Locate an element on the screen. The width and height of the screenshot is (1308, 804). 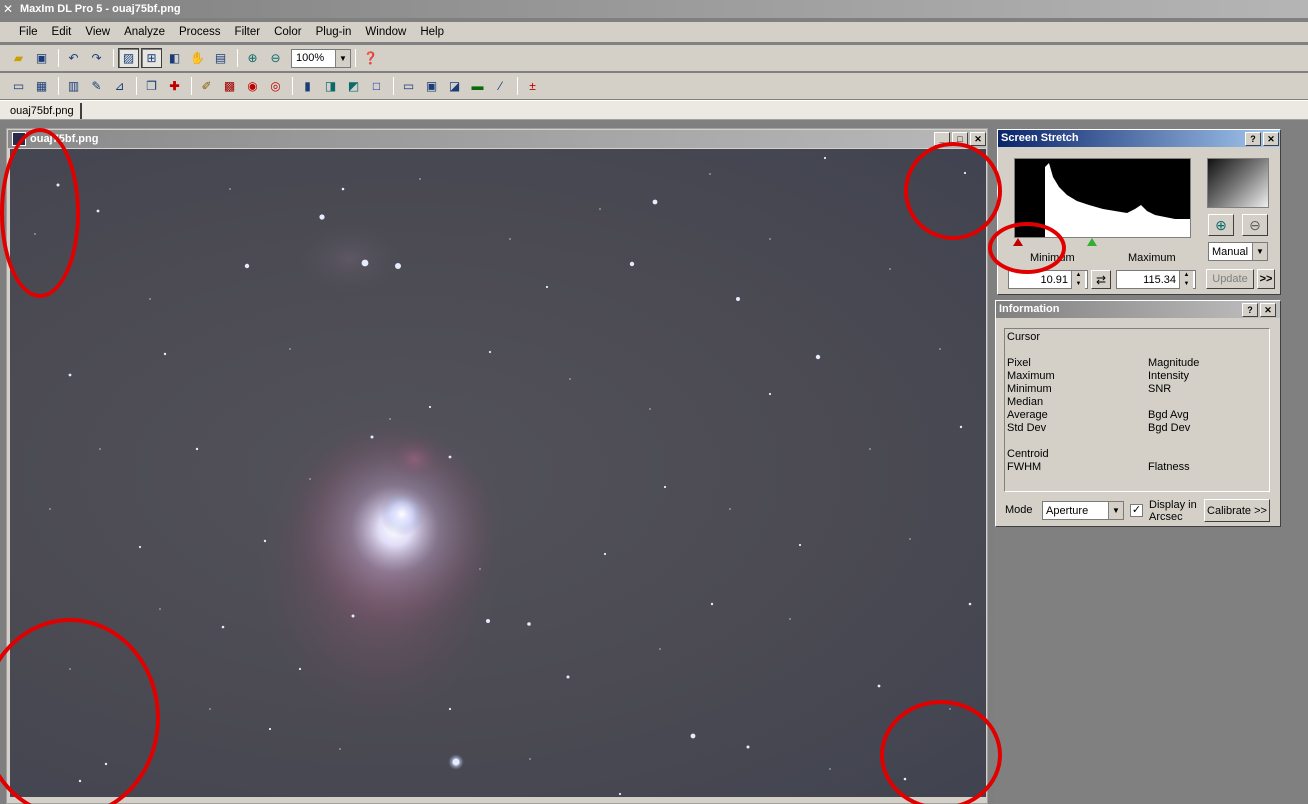
menu-plugin: Plug-in is located at coordinates (334, 32).